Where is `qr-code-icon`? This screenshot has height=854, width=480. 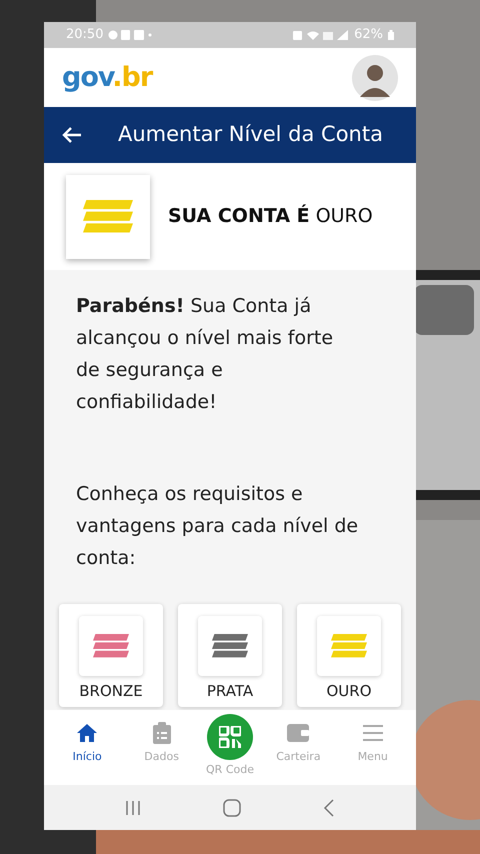
qr-code-icon is located at coordinates (230, 737).